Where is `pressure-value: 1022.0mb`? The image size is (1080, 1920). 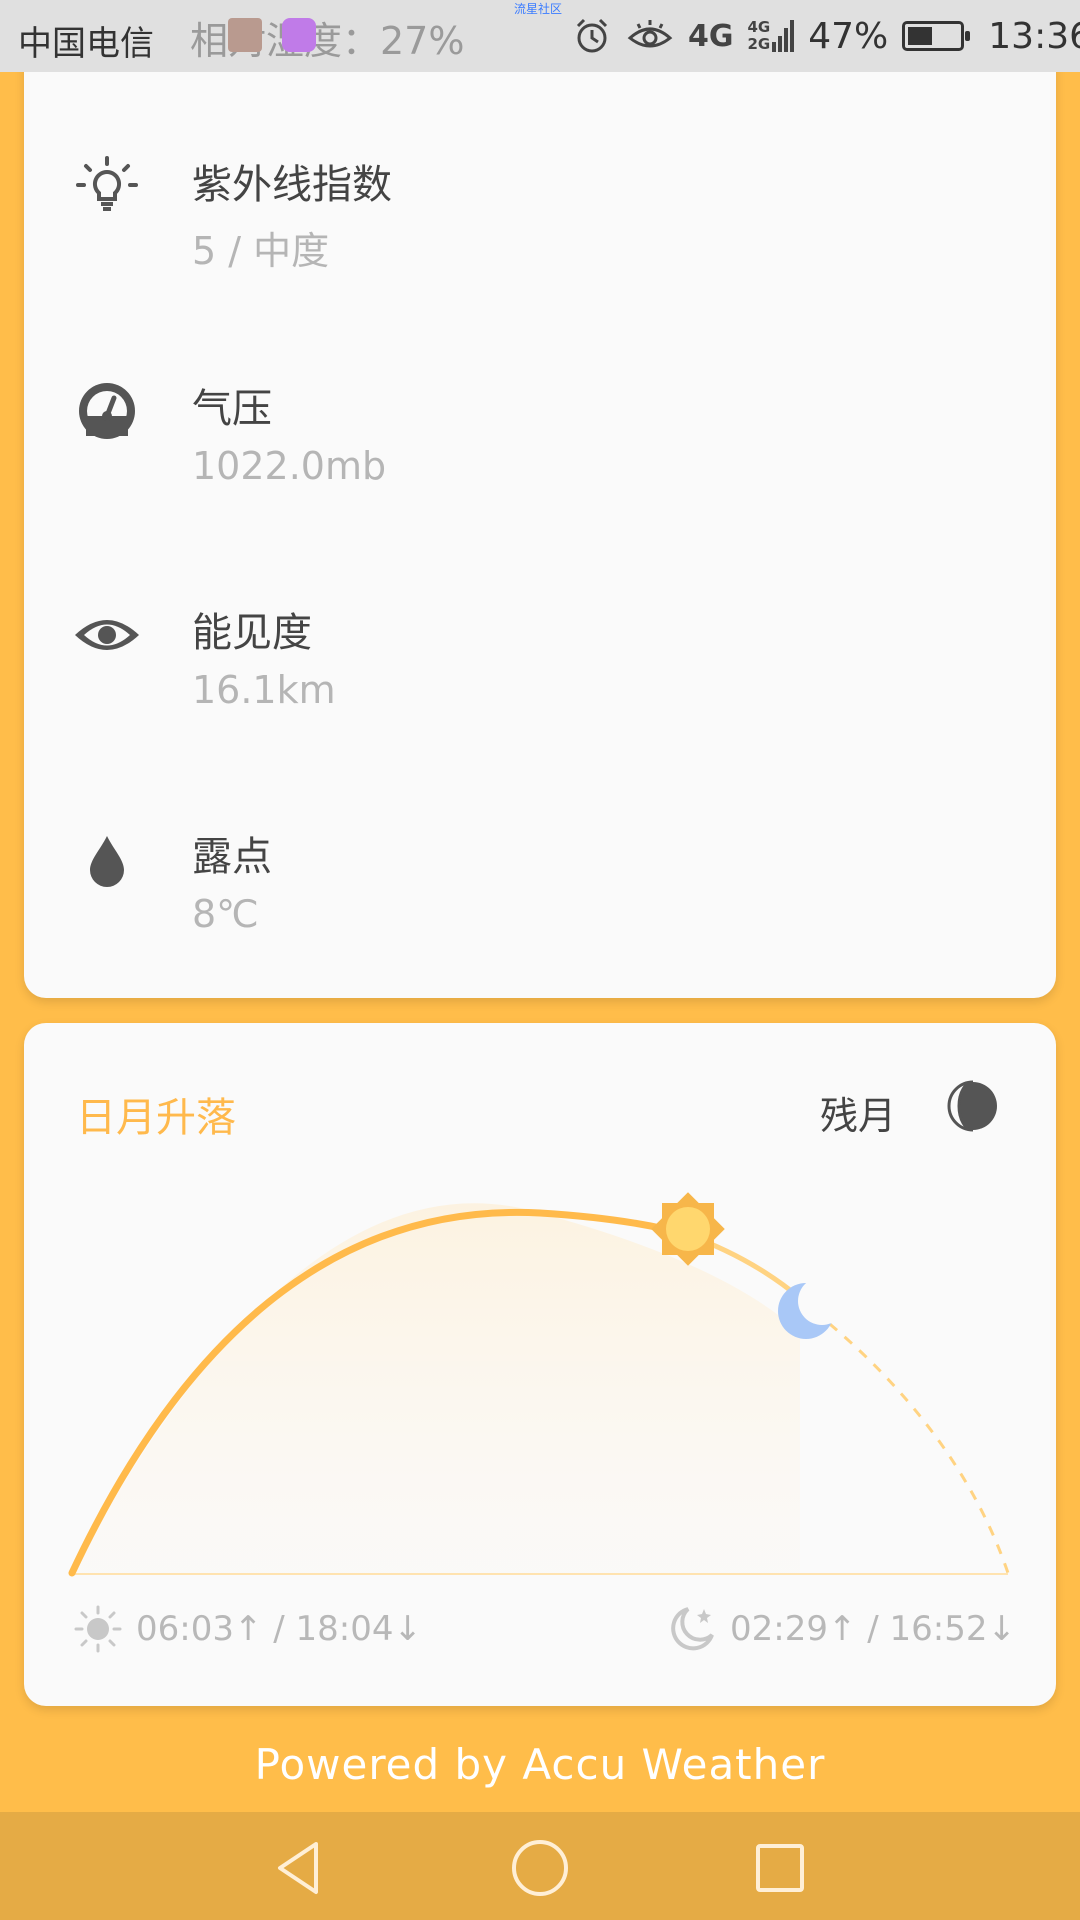
pressure-value: 1022.0mb is located at coordinates (289, 466).